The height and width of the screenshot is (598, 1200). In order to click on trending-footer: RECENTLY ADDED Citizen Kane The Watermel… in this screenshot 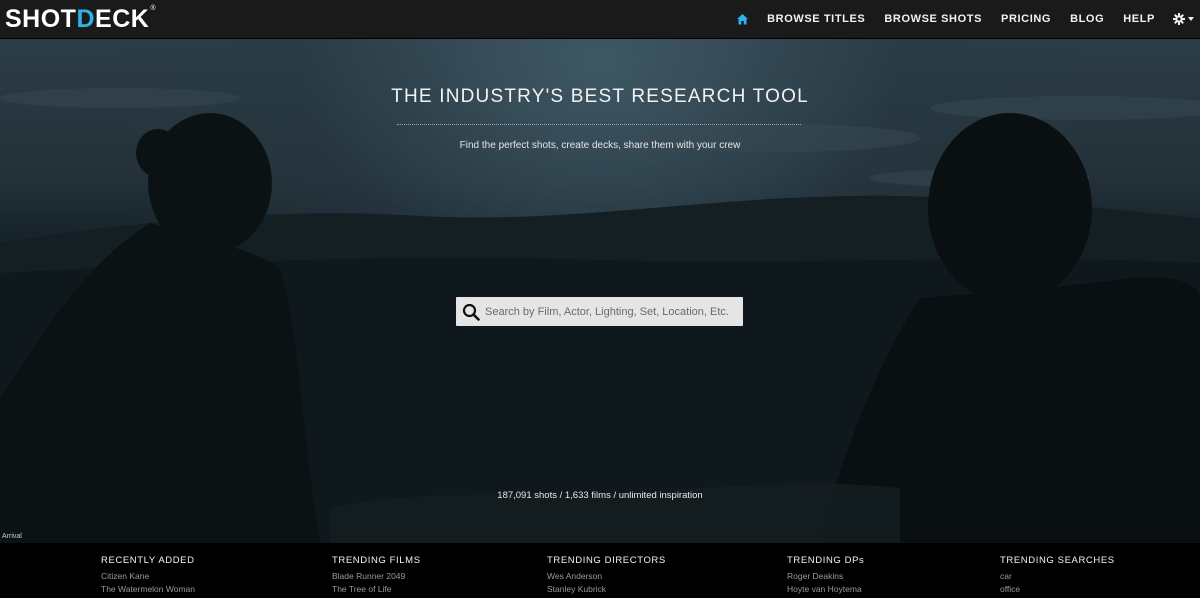, I will do `click(600, 570)`.